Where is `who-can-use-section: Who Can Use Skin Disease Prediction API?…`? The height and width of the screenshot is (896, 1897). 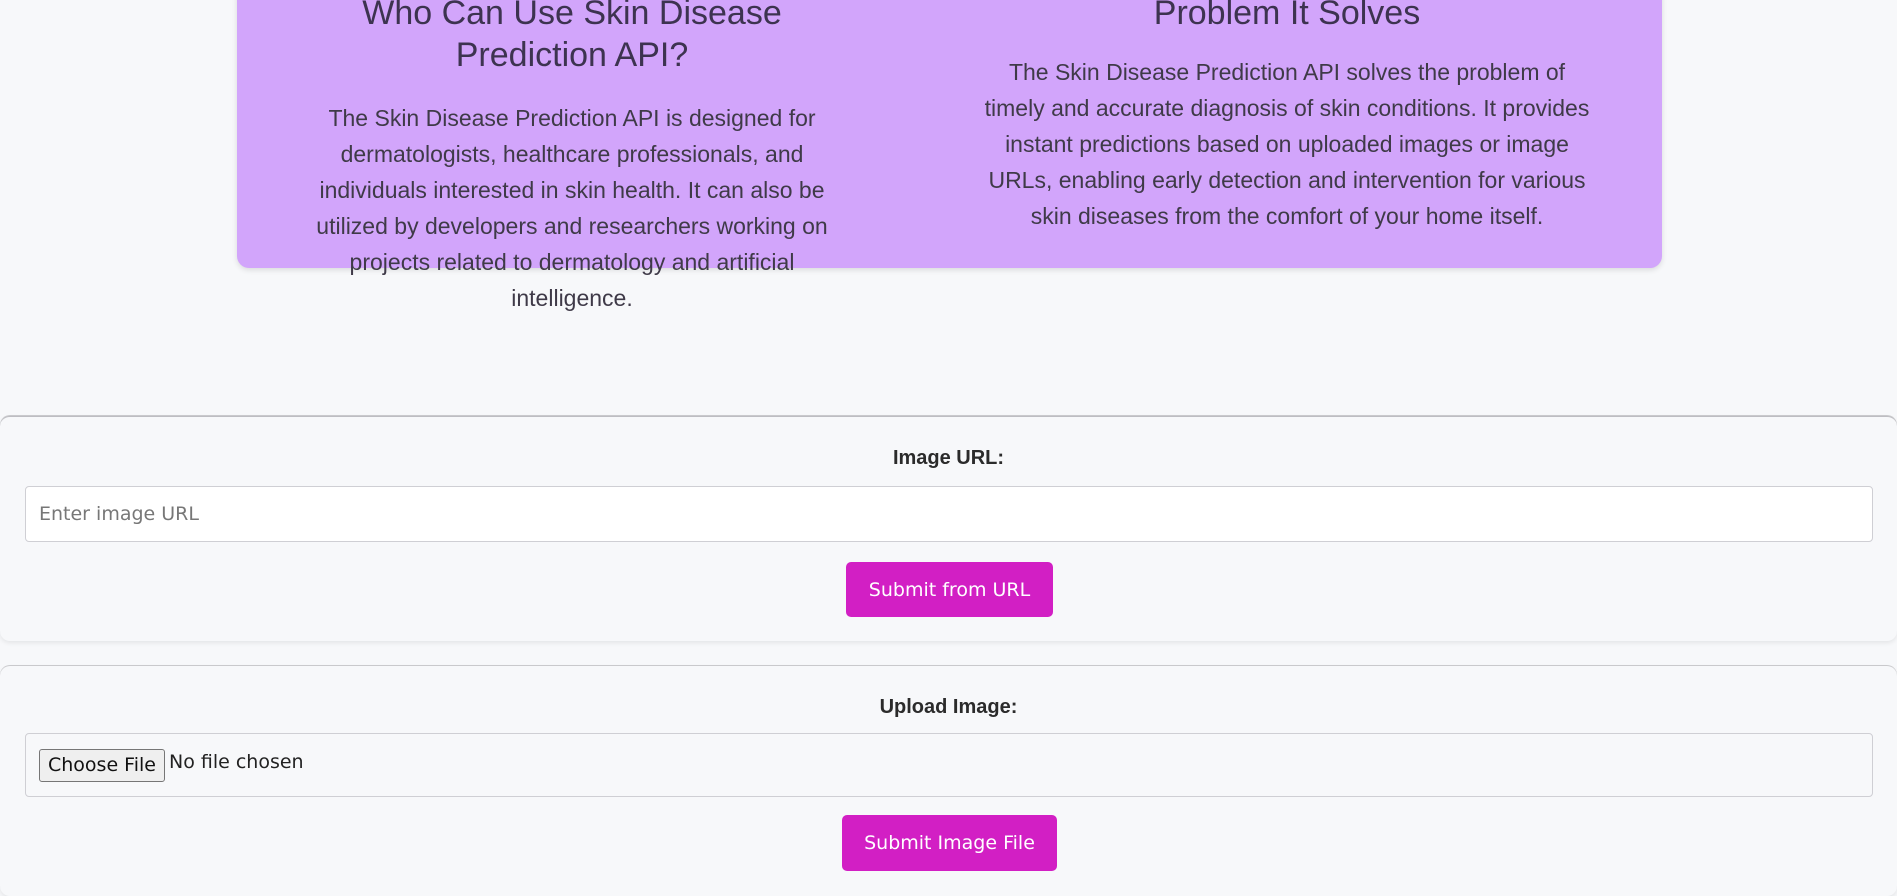
who-can-use-section: Who Can Use Skin Disease Prediction API?… is located at coordinates (572, 158).